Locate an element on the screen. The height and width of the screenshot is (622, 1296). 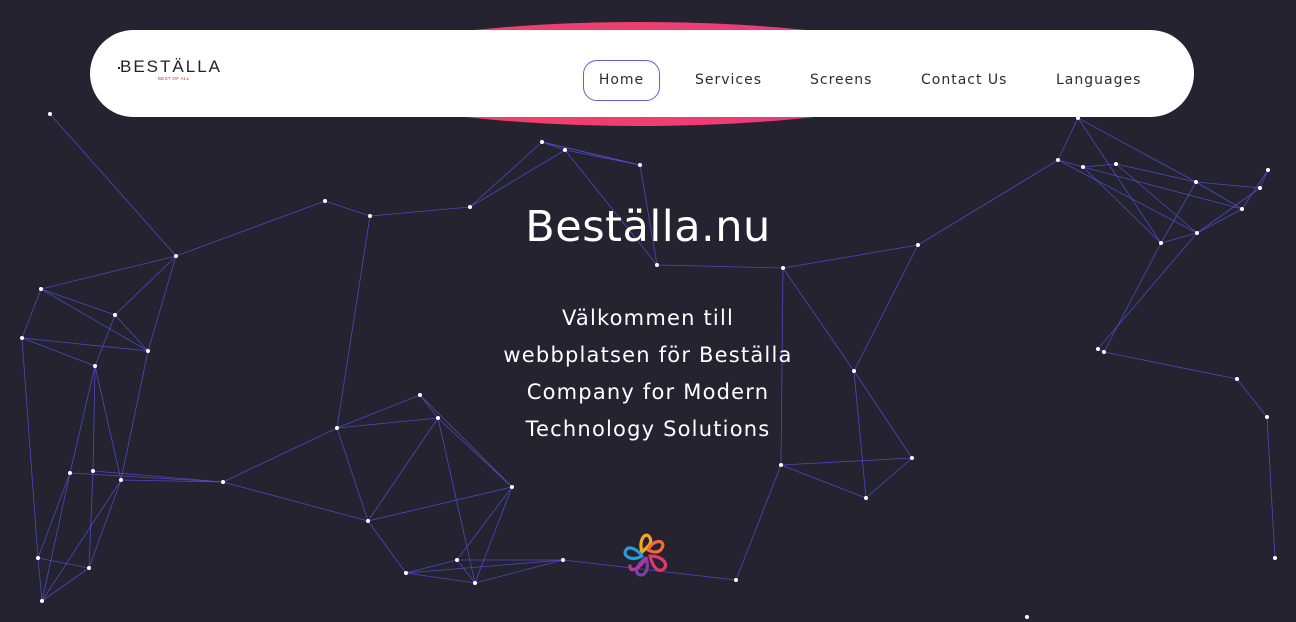
brand-name: BESTÄLLA is located at coordinates (171, 66).